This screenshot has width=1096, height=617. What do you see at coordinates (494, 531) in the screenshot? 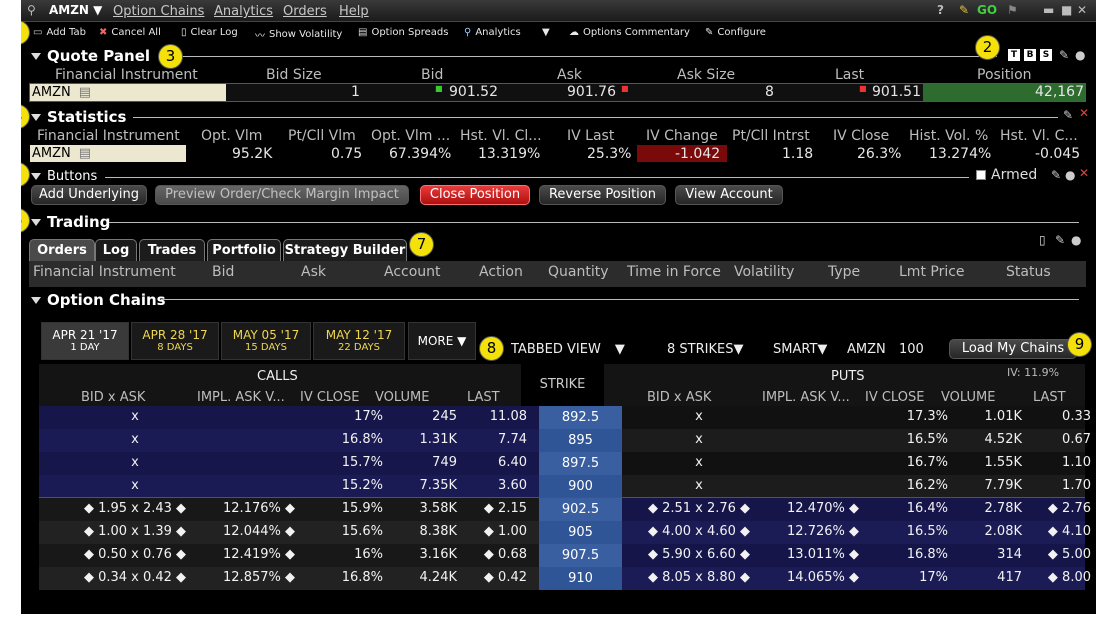
I see `calls-last: ◆ 1.00` at bounding box center [494, 531].